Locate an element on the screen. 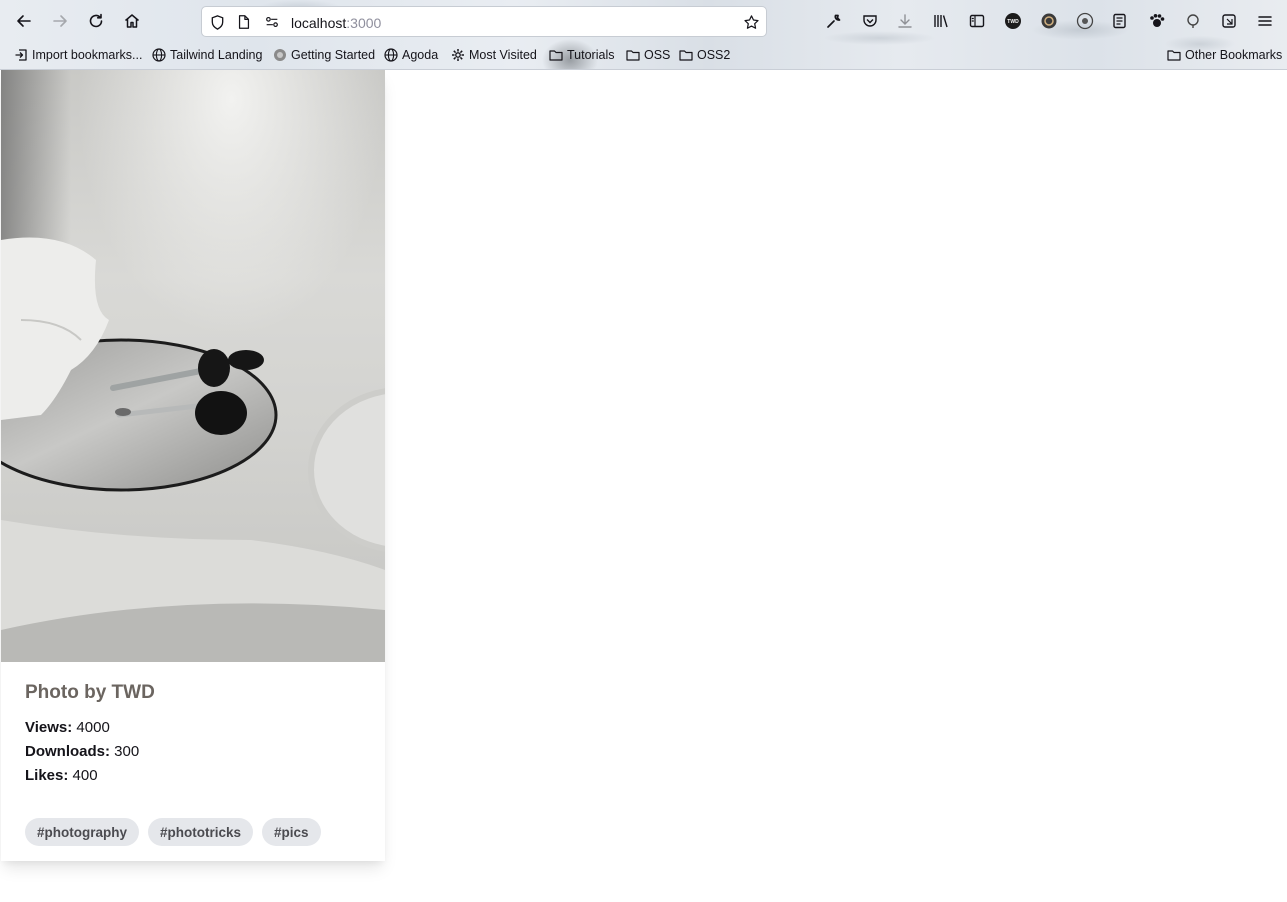 The image size is (1287, 902). bookmark-label: Other Bookmarks is located at coordinates (1234, 55).